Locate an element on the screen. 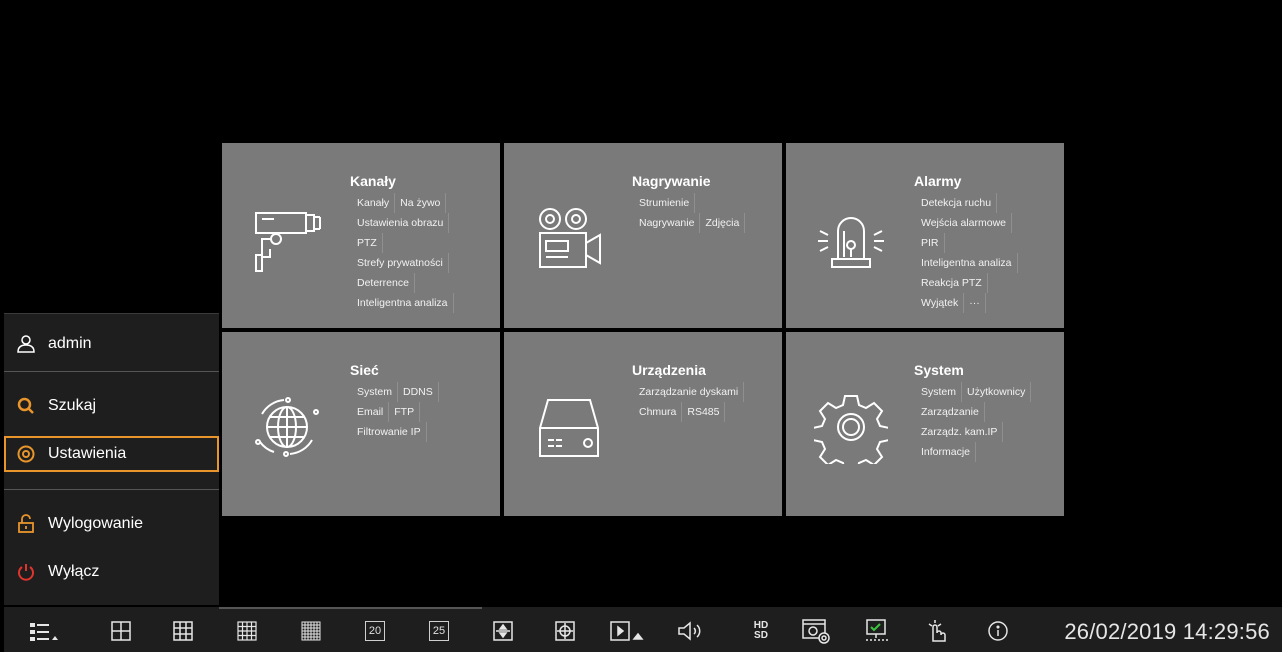  link-ip-filter: Filtrowanie IP is located at coordinates (392, 432).